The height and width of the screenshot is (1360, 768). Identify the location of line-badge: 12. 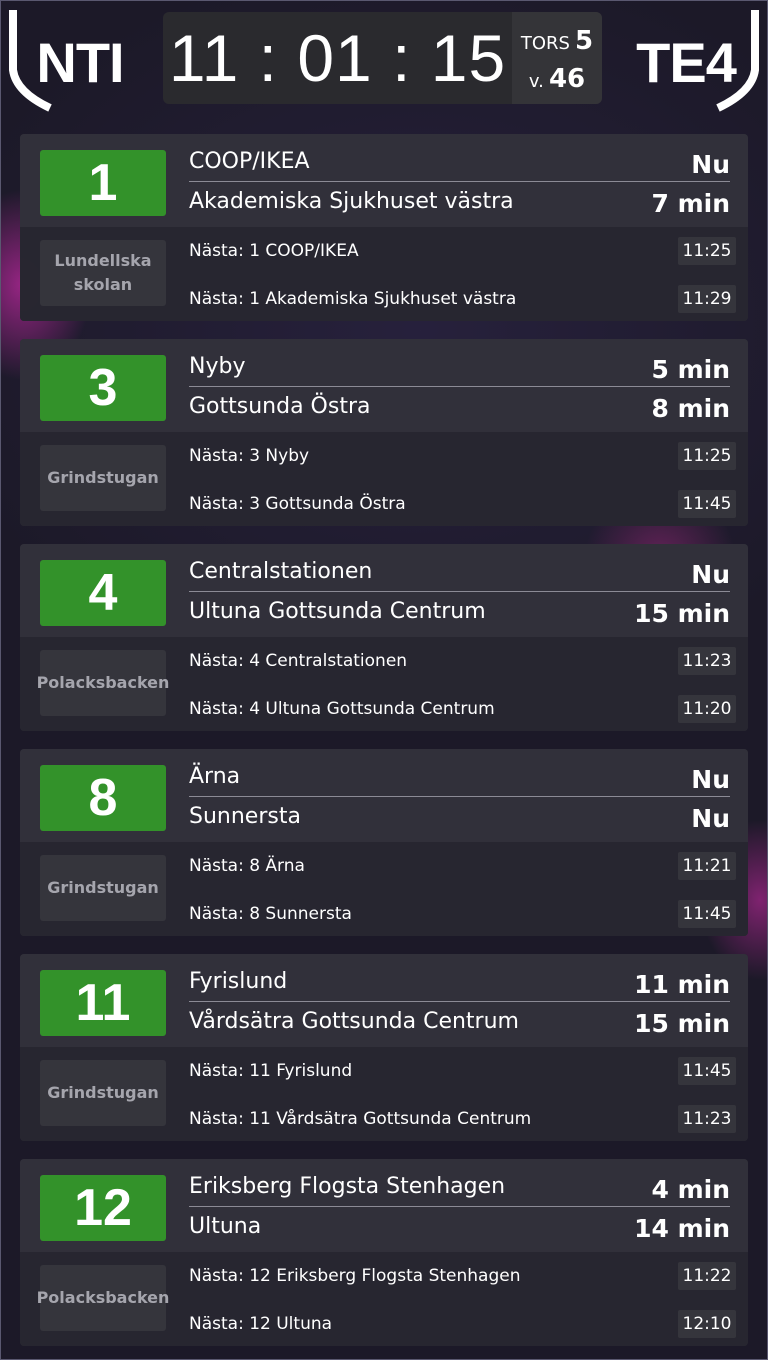
(103, 1208).